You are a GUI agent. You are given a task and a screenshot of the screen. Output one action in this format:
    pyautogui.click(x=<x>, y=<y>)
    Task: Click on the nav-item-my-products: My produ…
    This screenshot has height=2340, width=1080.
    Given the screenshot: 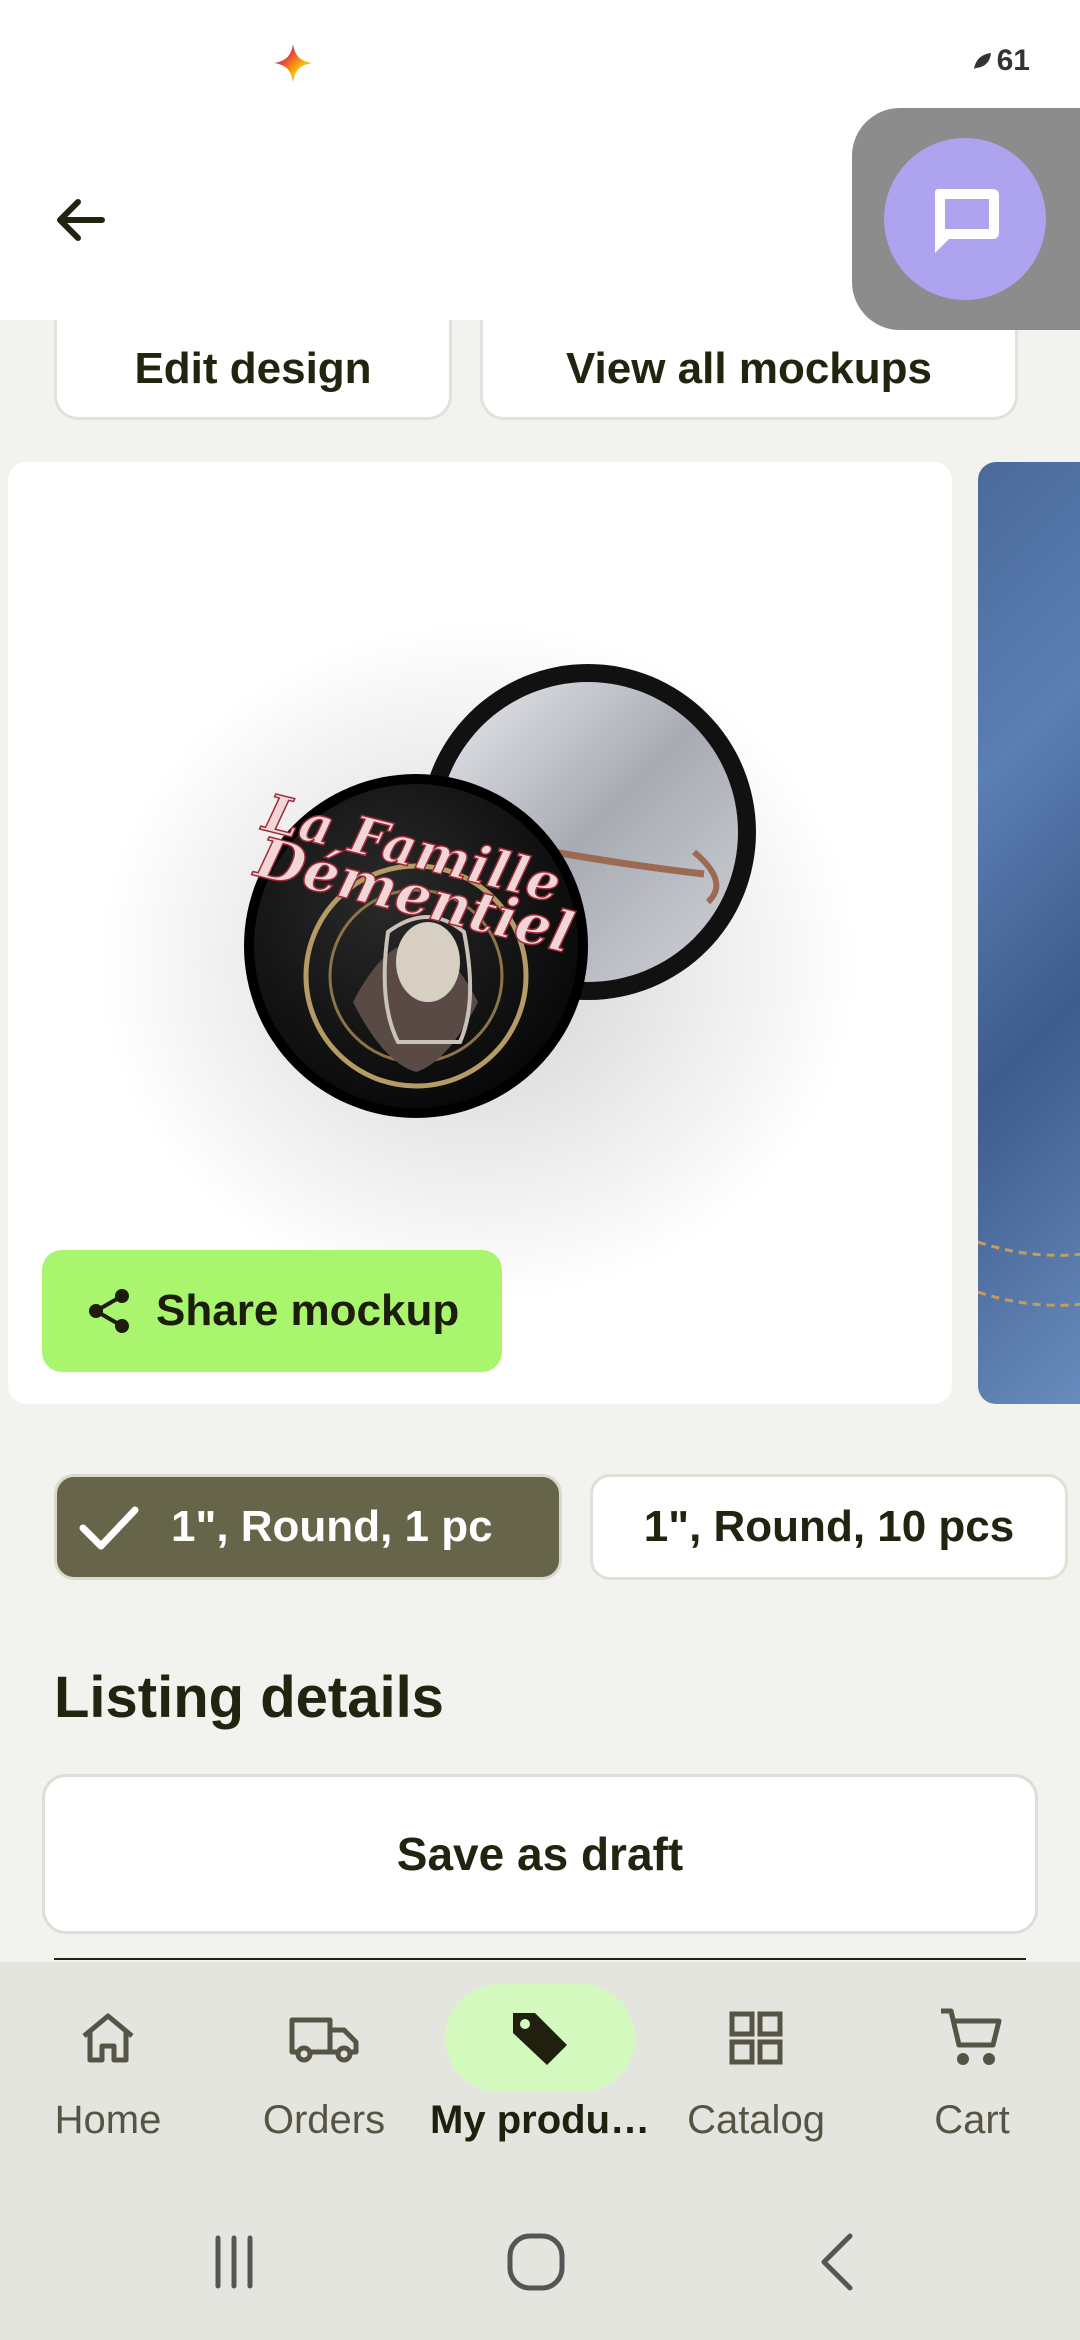 What is the action you would take?
    pyautogui.click(x=540, y=2062)
    